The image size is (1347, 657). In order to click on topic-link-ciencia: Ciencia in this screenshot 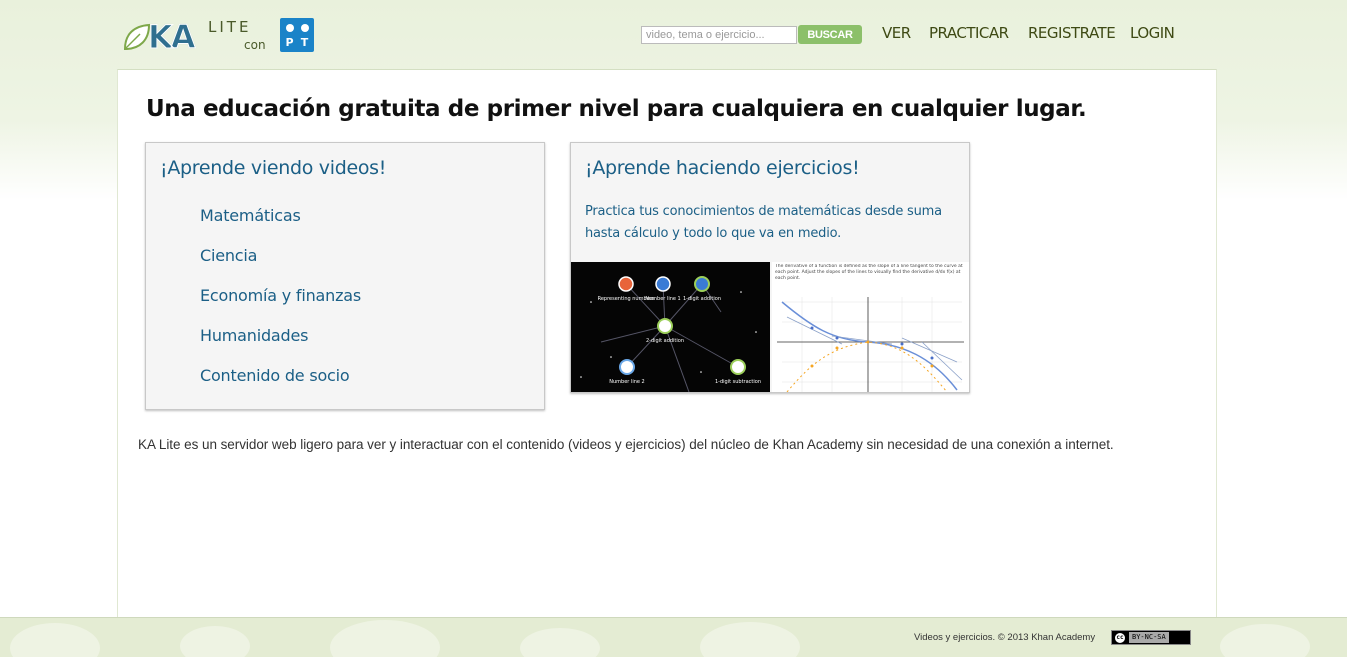, I will do `click(228, 255)`.